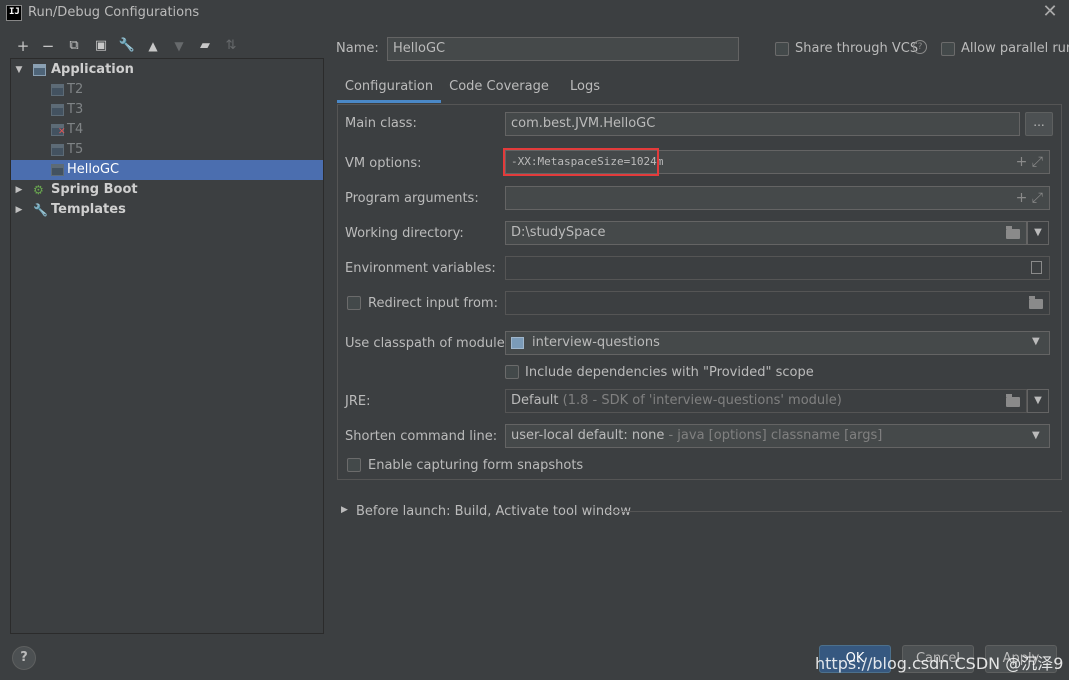 The image size is (1069, 680). Describe the element at coordinates (588, 435) in the screenshot. I see `shorten-value: user-local default: none` at that location.